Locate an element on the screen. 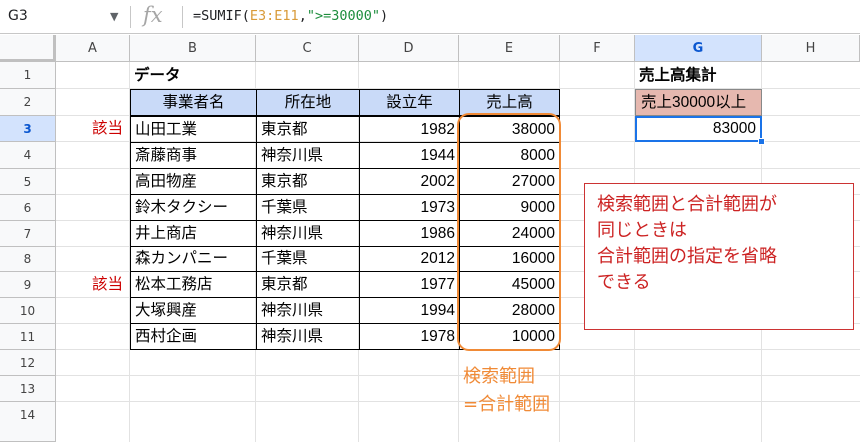  formula-suffix: ) is located at coordinates (384, 16).